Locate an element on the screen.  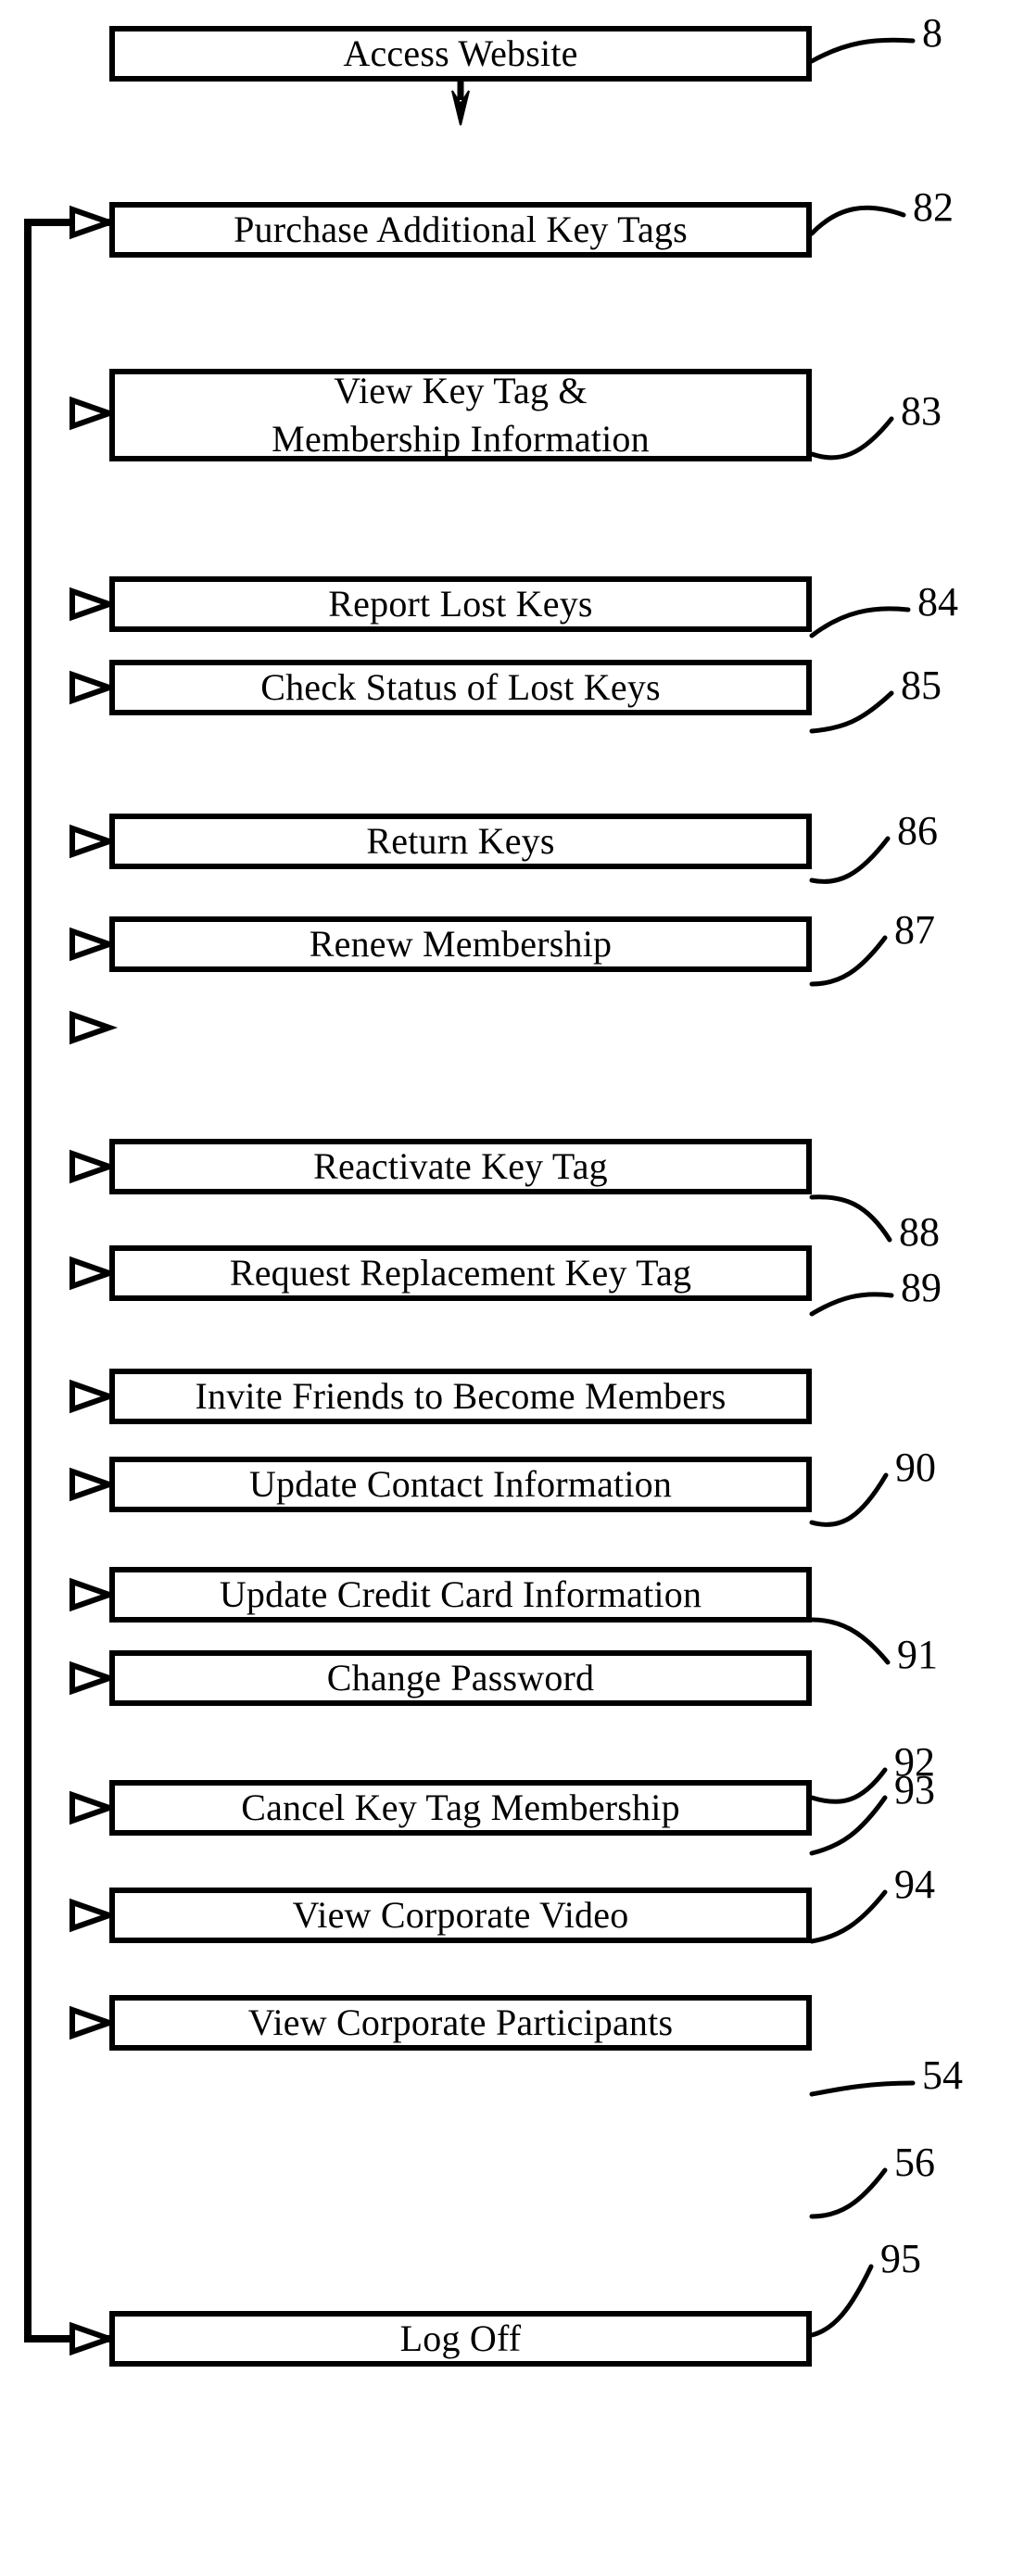
node-log-off: Log Off is located at coordinates (460, 2339).